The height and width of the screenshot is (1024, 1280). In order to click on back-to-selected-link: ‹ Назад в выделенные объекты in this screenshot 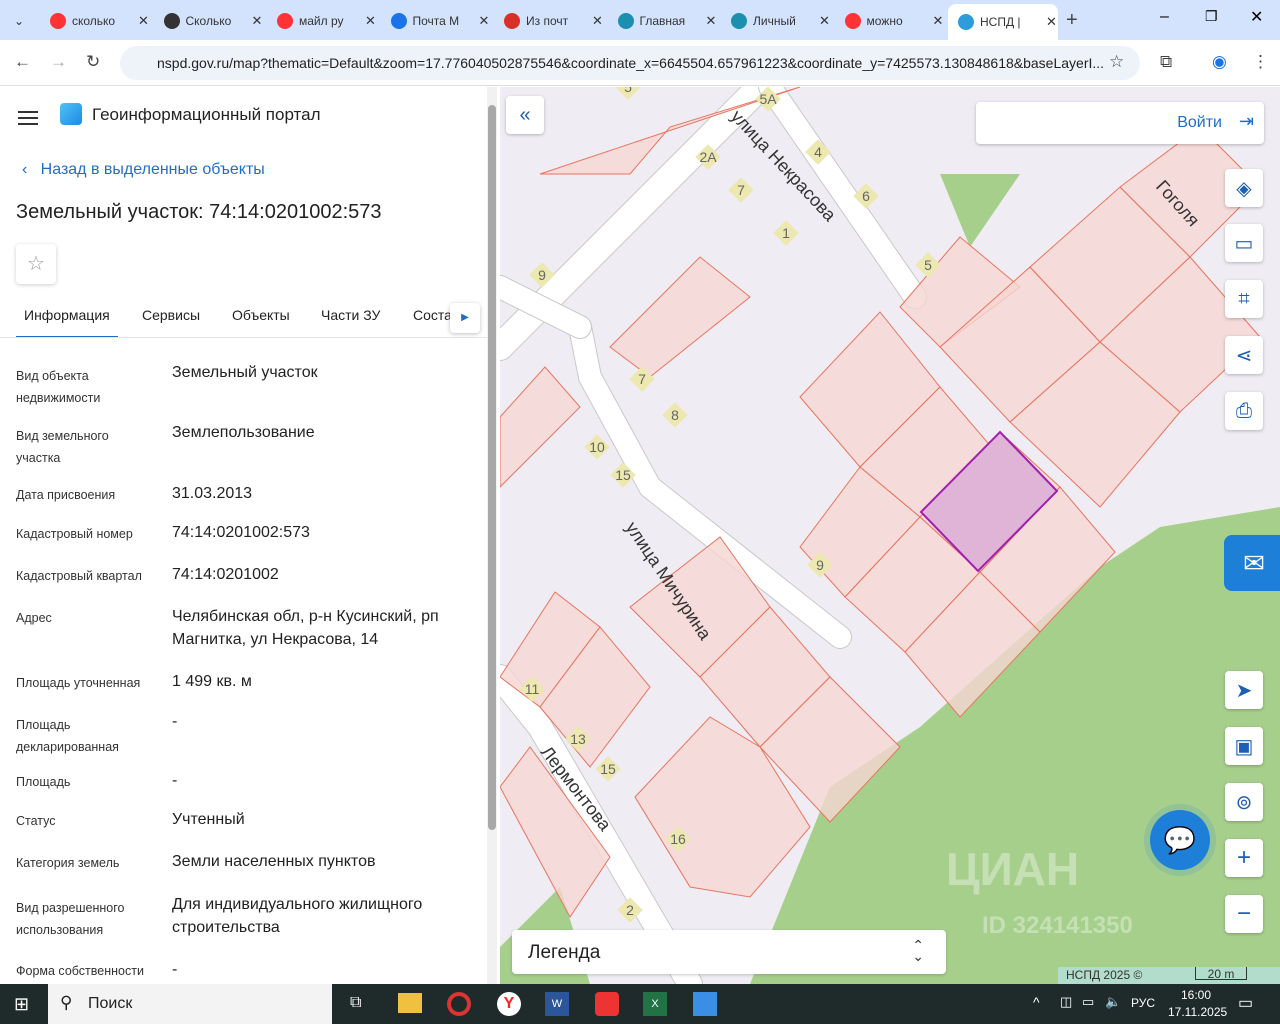, I will do `click(143, 170)`.